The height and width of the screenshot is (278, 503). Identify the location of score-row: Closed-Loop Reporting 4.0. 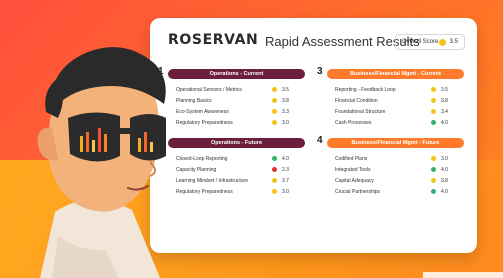
(236, 158).